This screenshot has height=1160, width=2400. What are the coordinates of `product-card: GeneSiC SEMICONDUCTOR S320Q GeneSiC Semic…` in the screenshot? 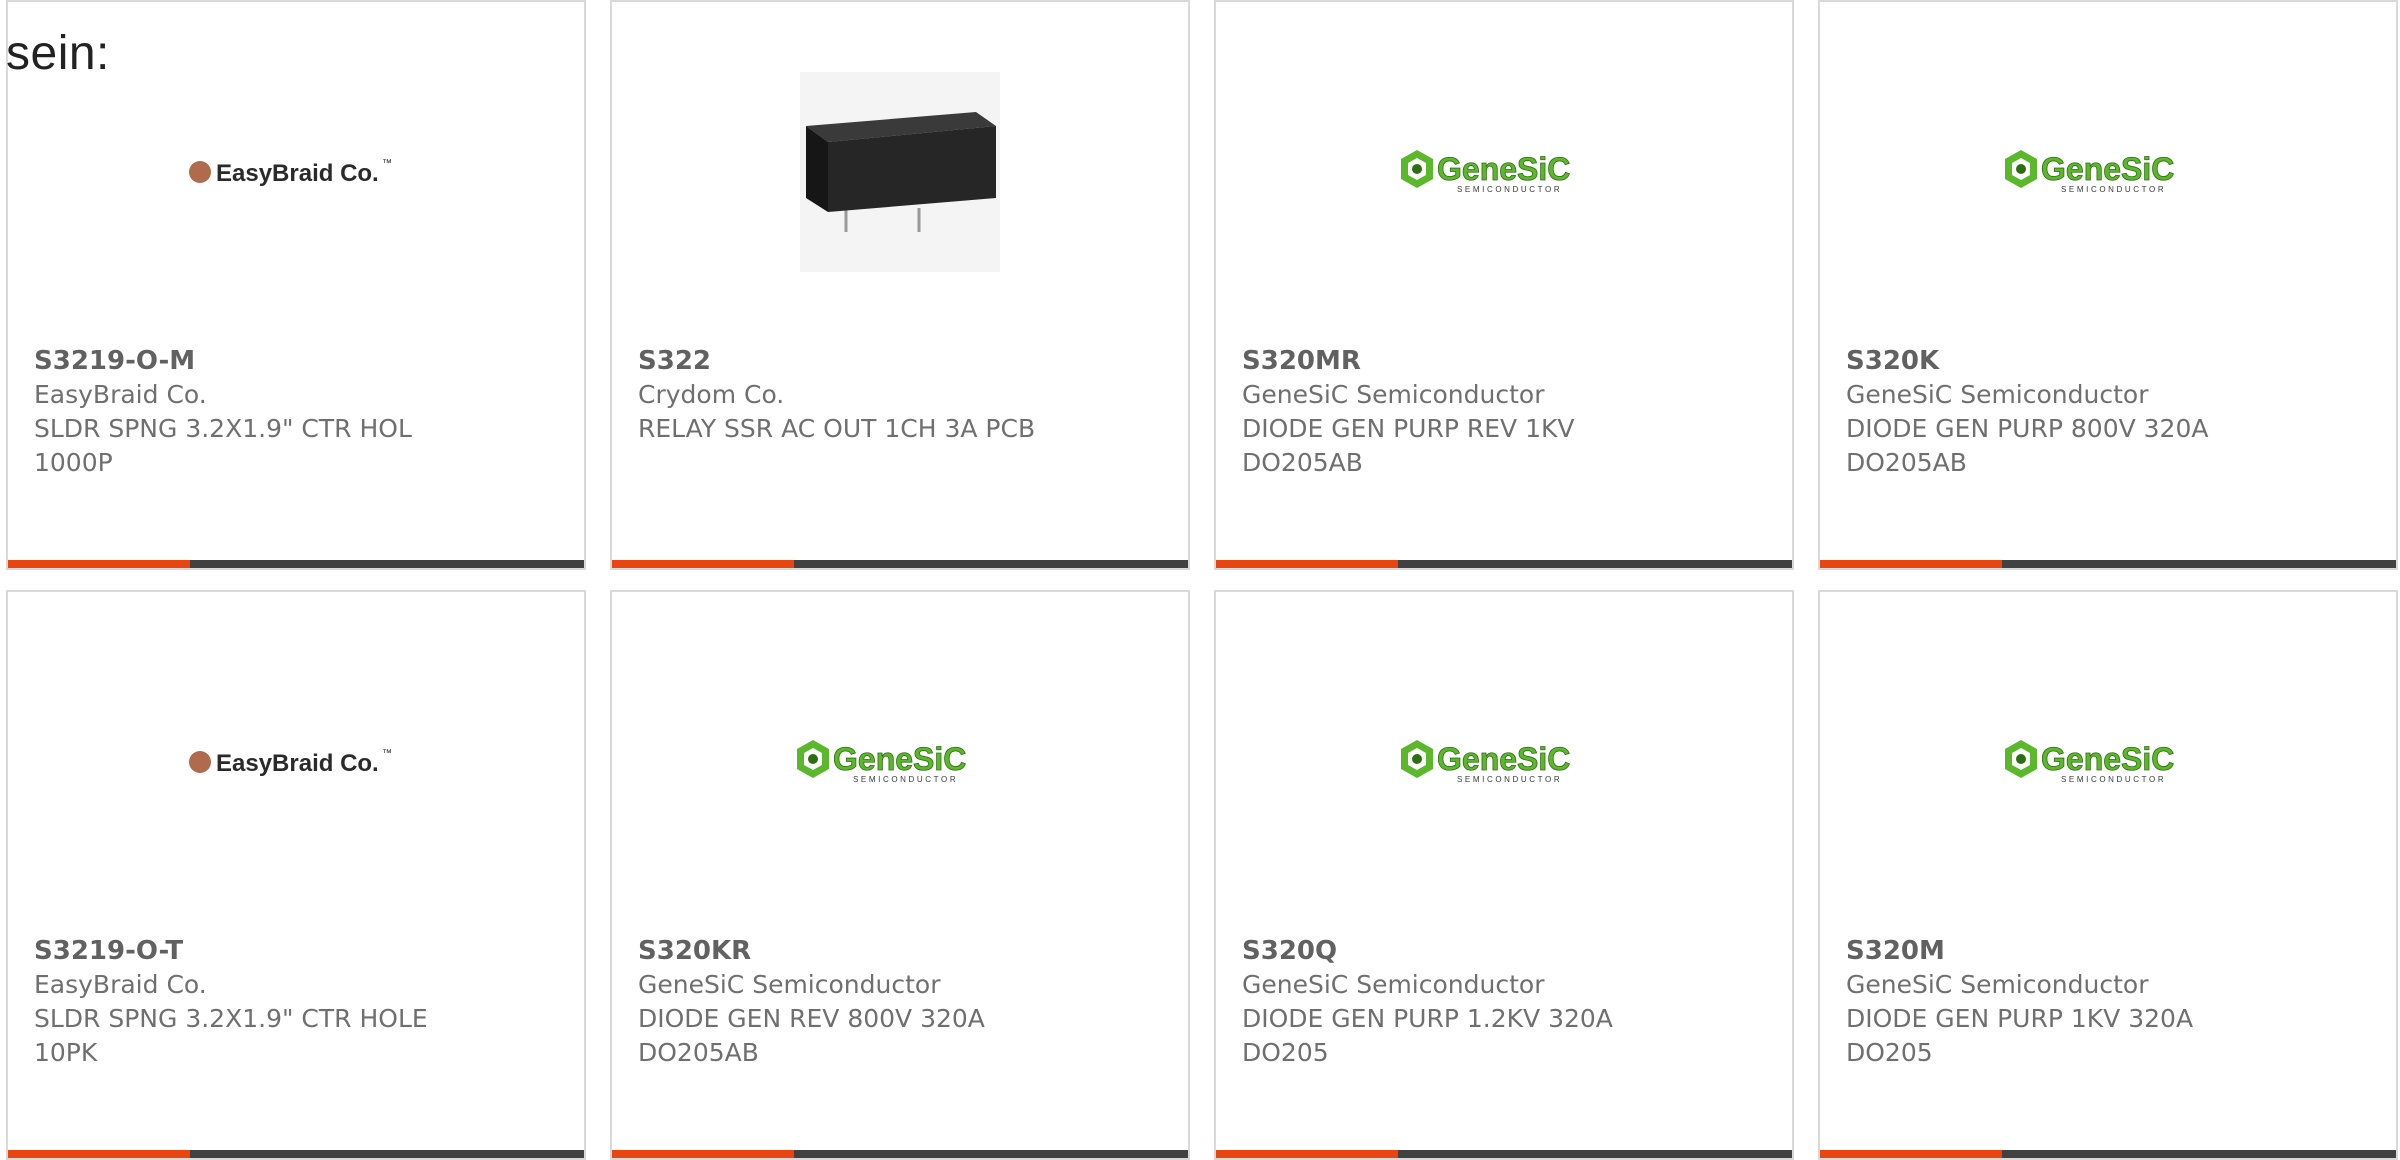 It's located at (1504, 875).